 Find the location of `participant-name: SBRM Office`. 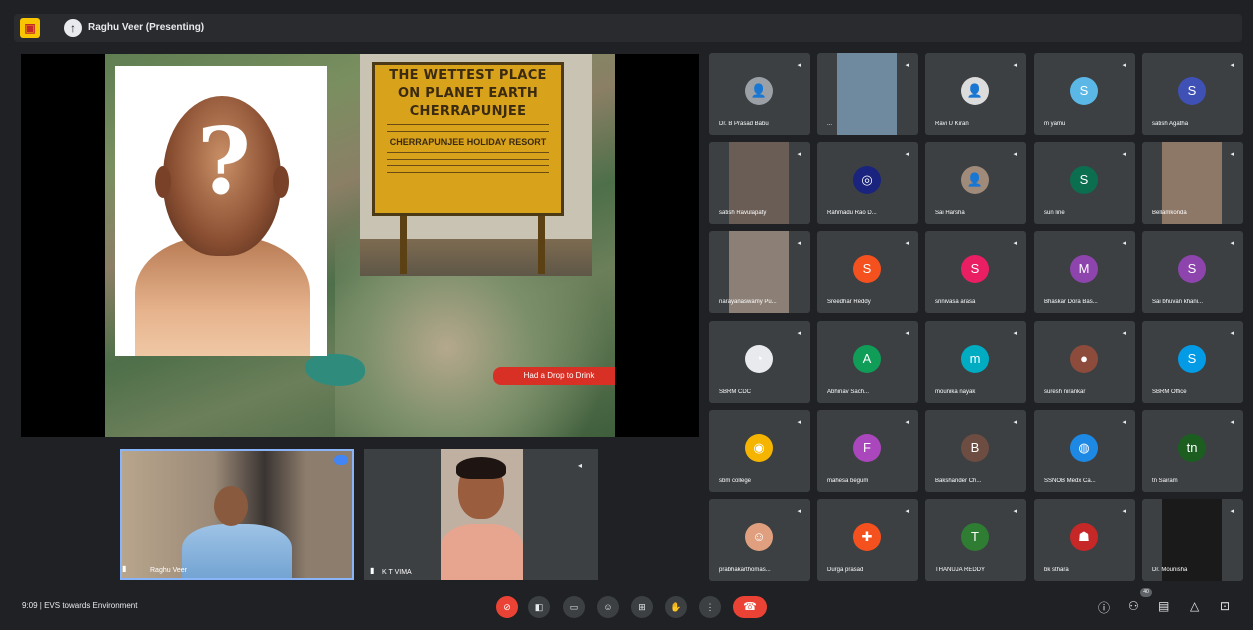

participant-name: SBRM Office is located at coordinates (1169, 392).